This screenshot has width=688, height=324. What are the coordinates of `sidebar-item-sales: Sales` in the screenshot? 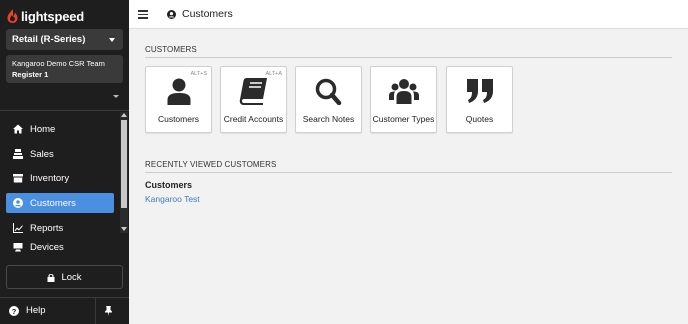 It's located at (60, 154).